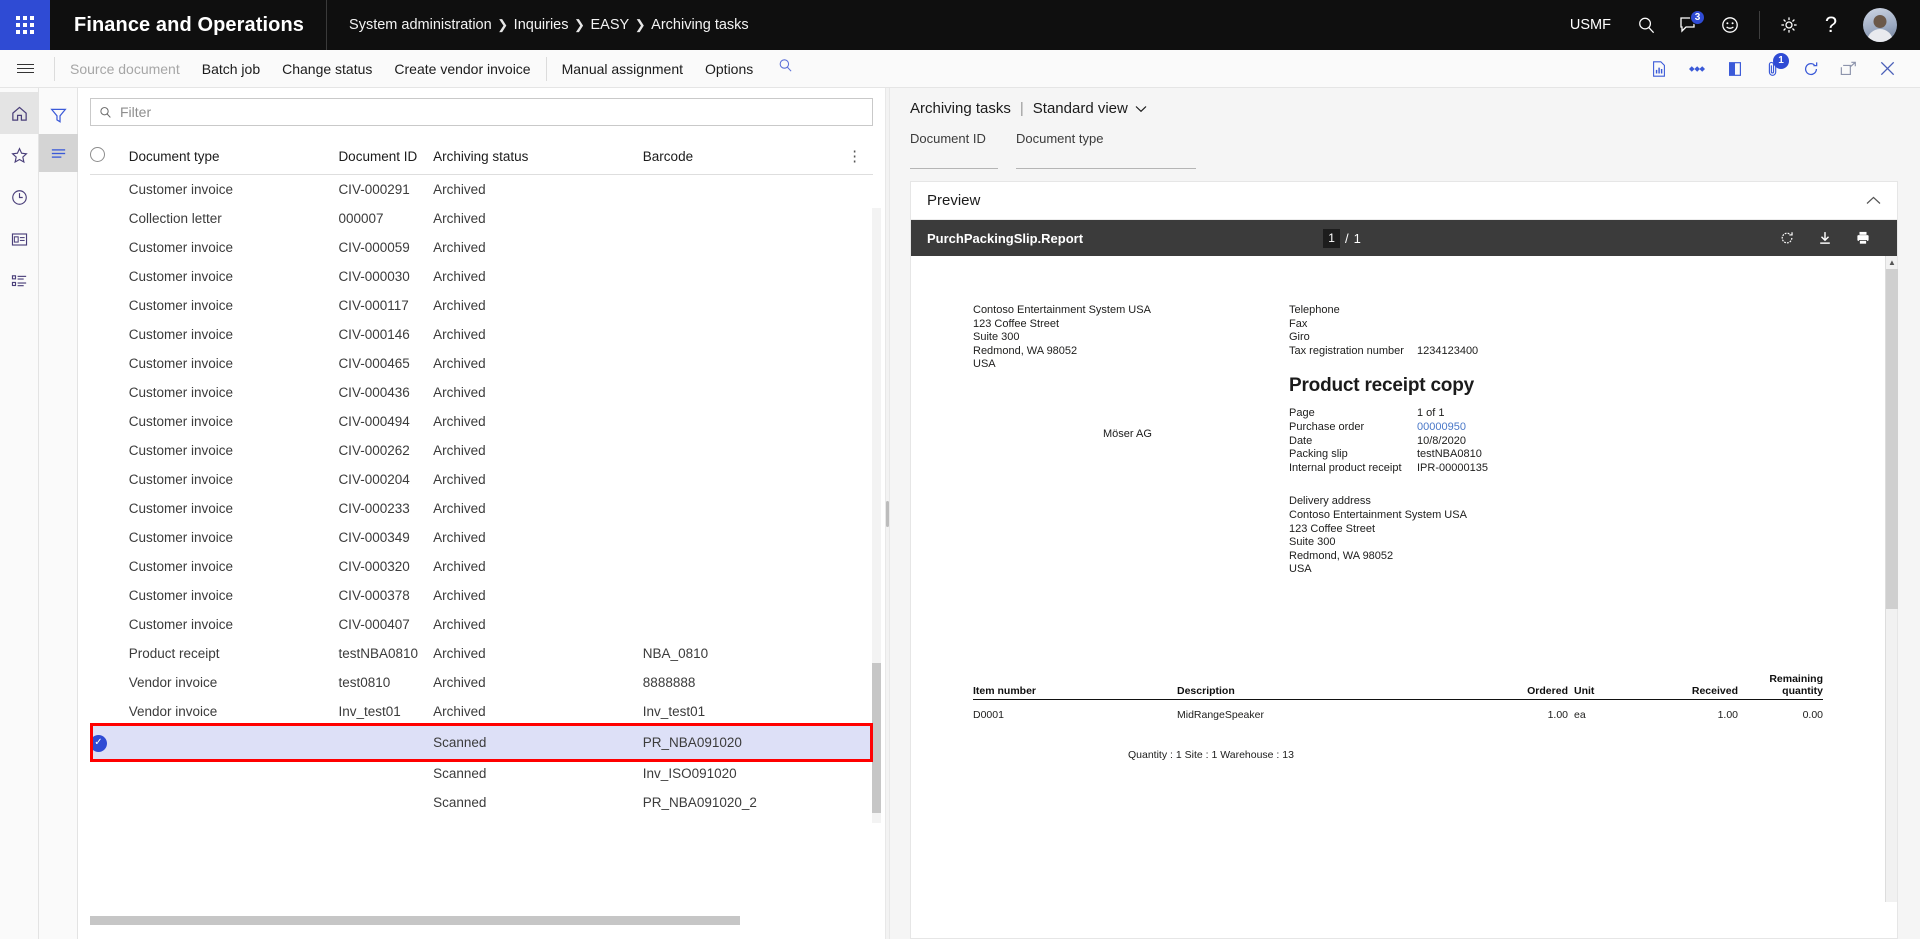 The width and height of the screenshot is (1920, 939). What do you see at coordinates (415, 920) in the screenshot?
I see `grid-horizontal-scrollbar` at bounding box center [415, 920].